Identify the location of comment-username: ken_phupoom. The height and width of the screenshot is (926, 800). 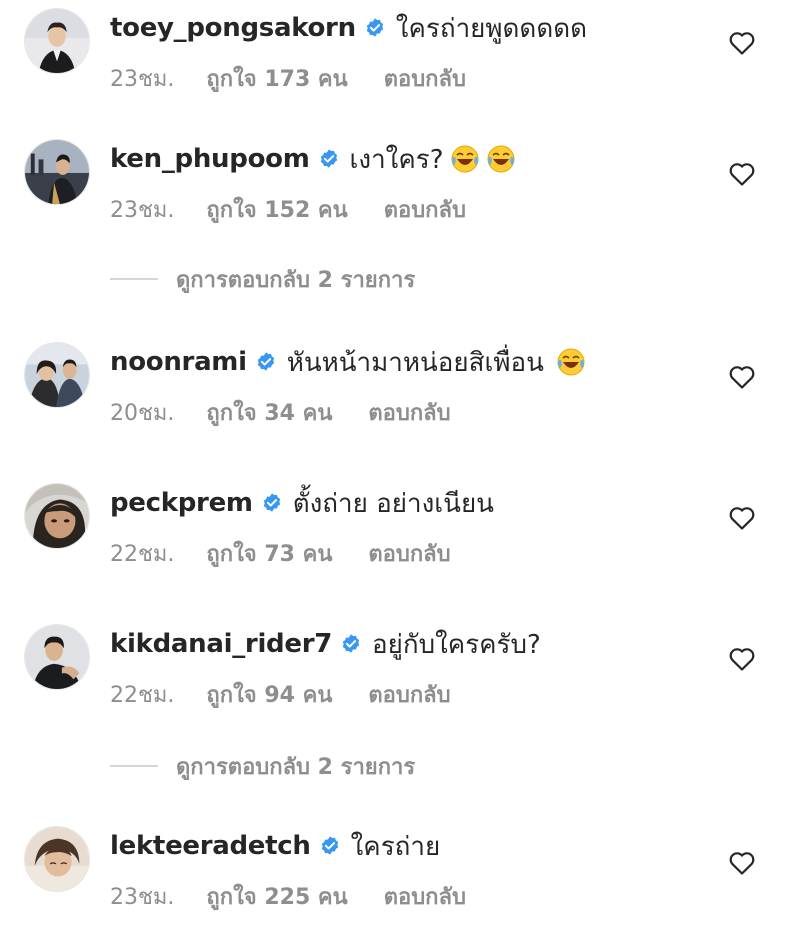
(210, 159).